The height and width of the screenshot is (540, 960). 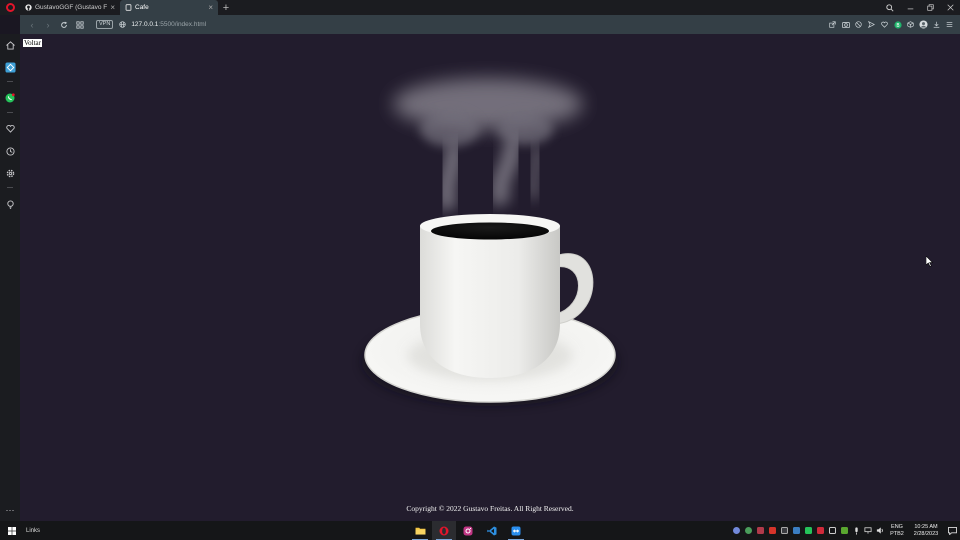 What do you see at coordinates (226, 7) in the screenshot?
I see `new-tab-button: +` at bounding box center [226, 7].